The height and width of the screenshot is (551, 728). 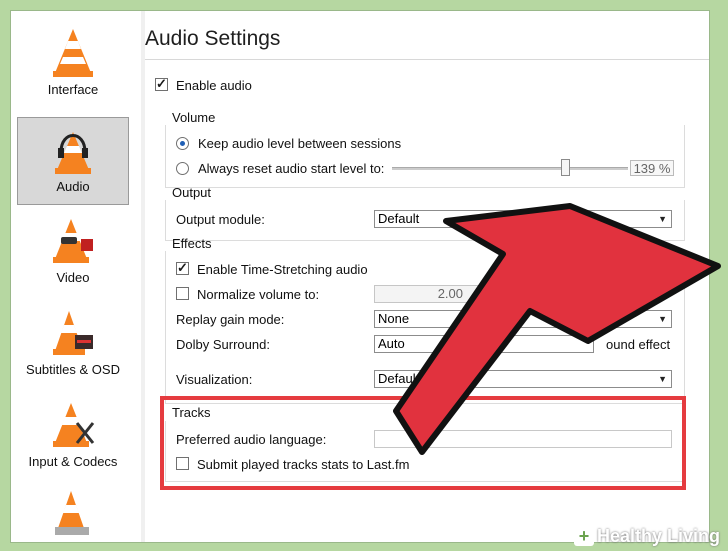 I want to click on watermark-text: Healthy Living, so click(x=658, y=536).